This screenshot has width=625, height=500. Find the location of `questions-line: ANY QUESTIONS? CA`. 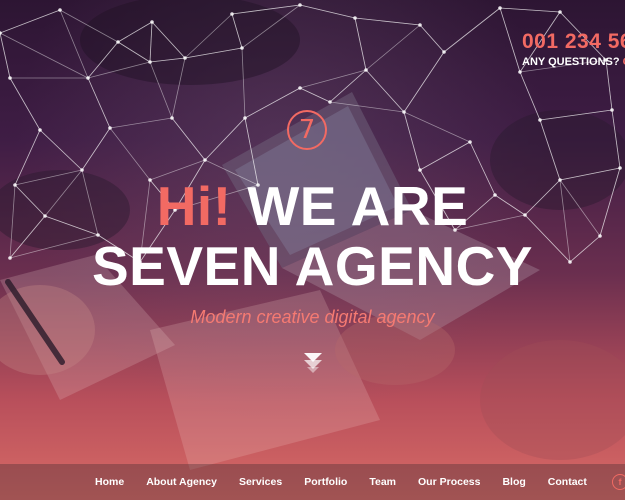

questions-line: ANY QUESTIONS? CA is located at coordinates (573, 62).